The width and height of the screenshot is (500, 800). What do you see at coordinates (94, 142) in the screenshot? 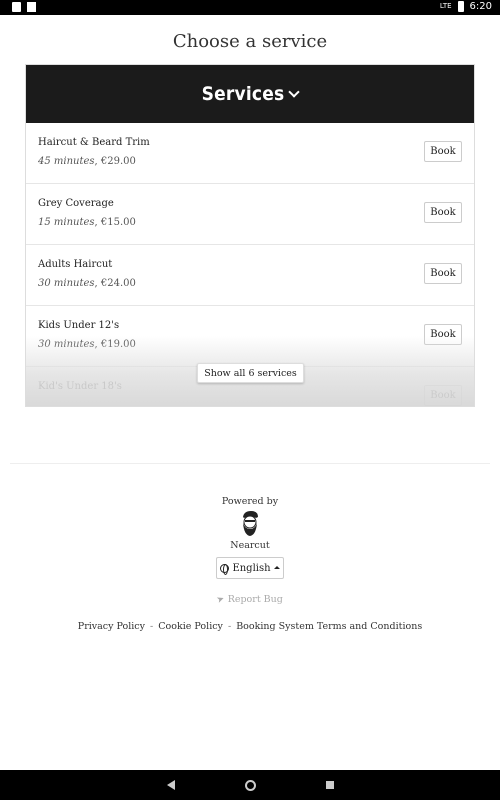
I see `service-name: Haircut & Beard Trim` at bounding box center [94, 142].